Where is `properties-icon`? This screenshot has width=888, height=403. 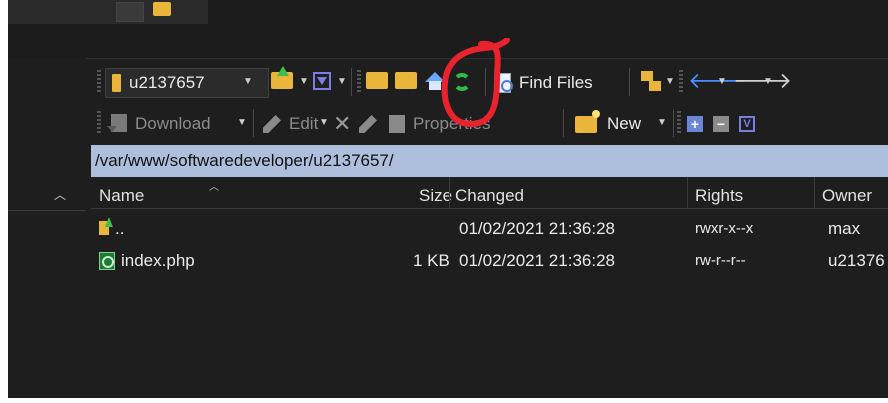
properties-icon is located at coordinates (397, 124).